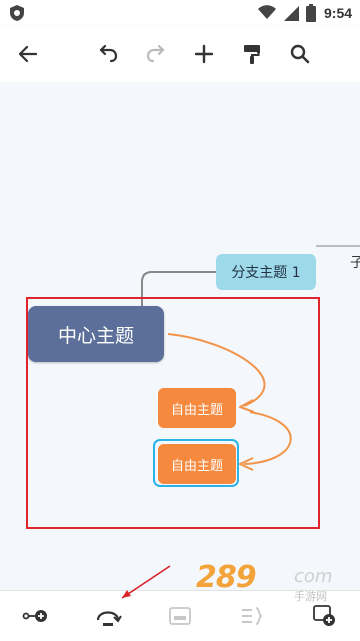 The image size is (360, 641). I want to click on add-topic-button, so click(204, 54).